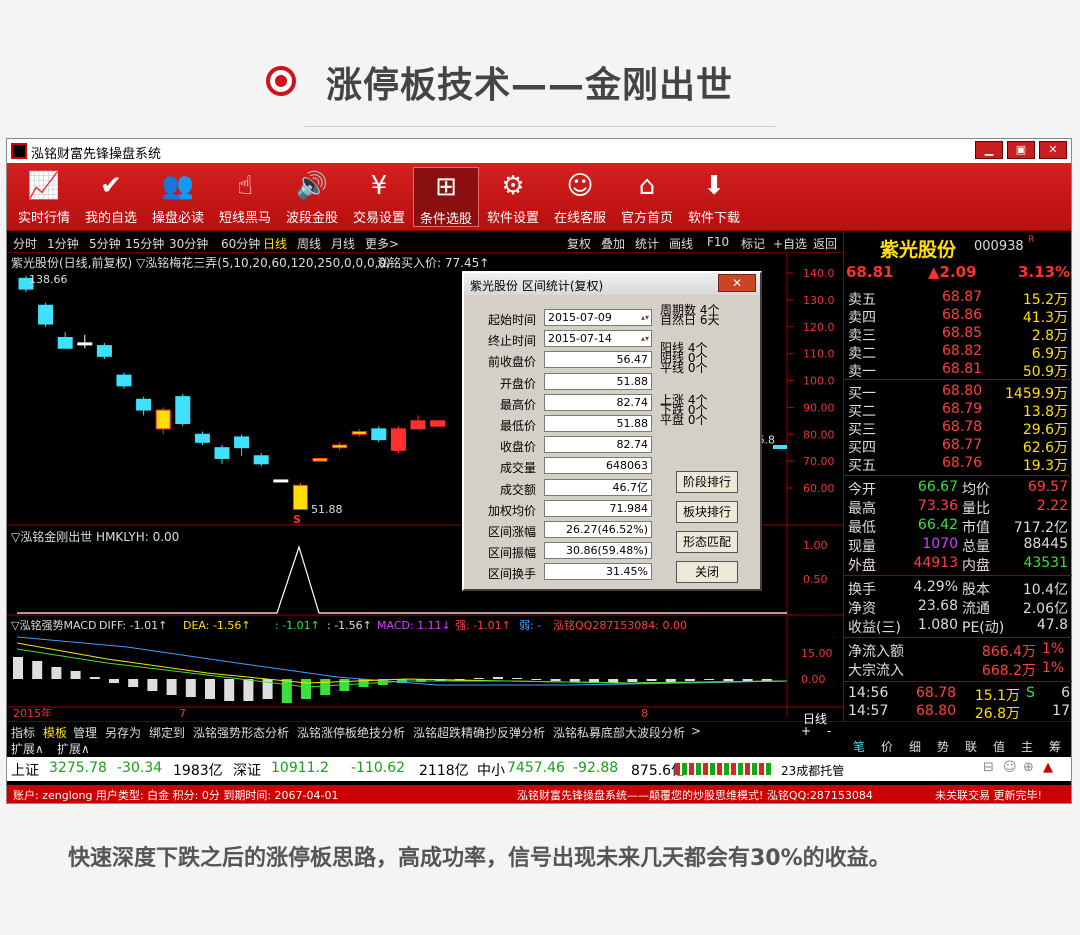 Image resolution: width=1080 pixels, height=935 pixels. I want to click on stat-value: 73.36, so click(937, 506).